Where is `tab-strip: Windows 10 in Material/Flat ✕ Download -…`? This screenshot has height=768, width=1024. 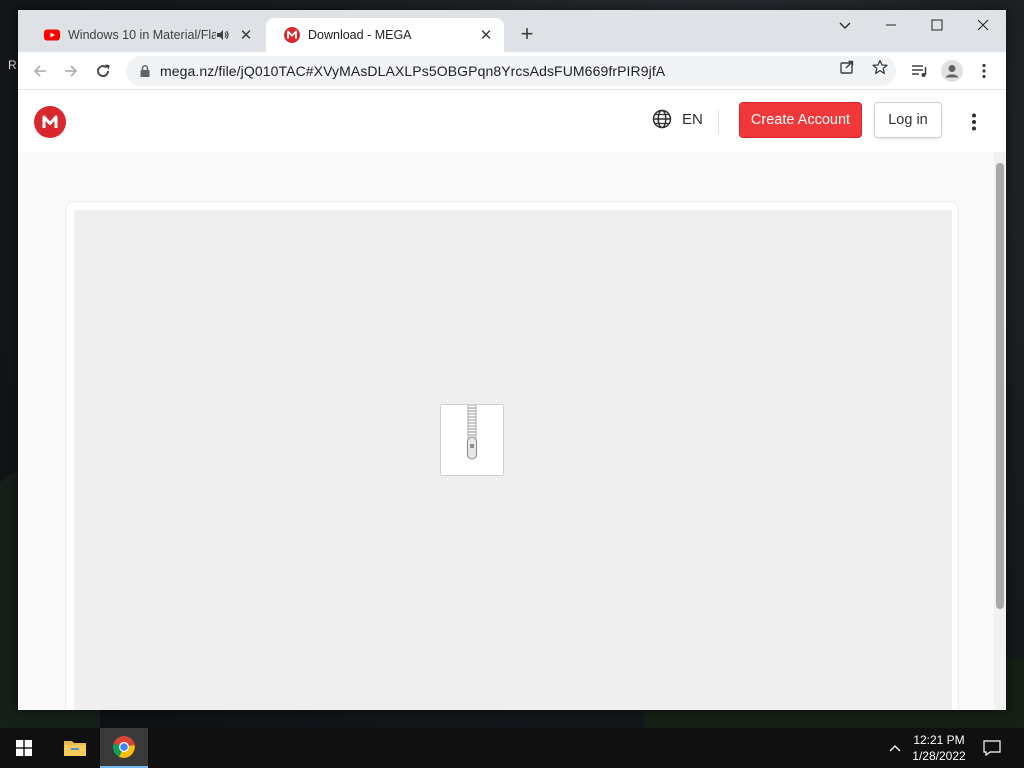
tab-strip: Windows 10 in Material/Flat ✕ Download -… is located at coordinates (512, 31).